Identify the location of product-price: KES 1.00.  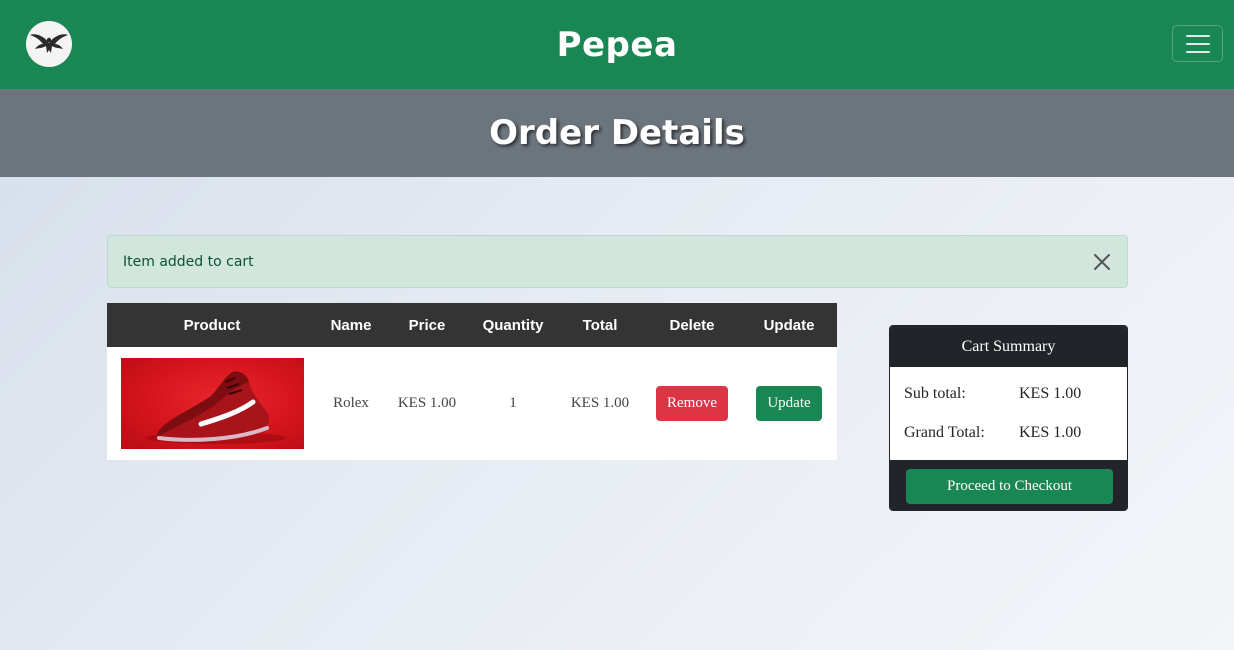
(427, 403).